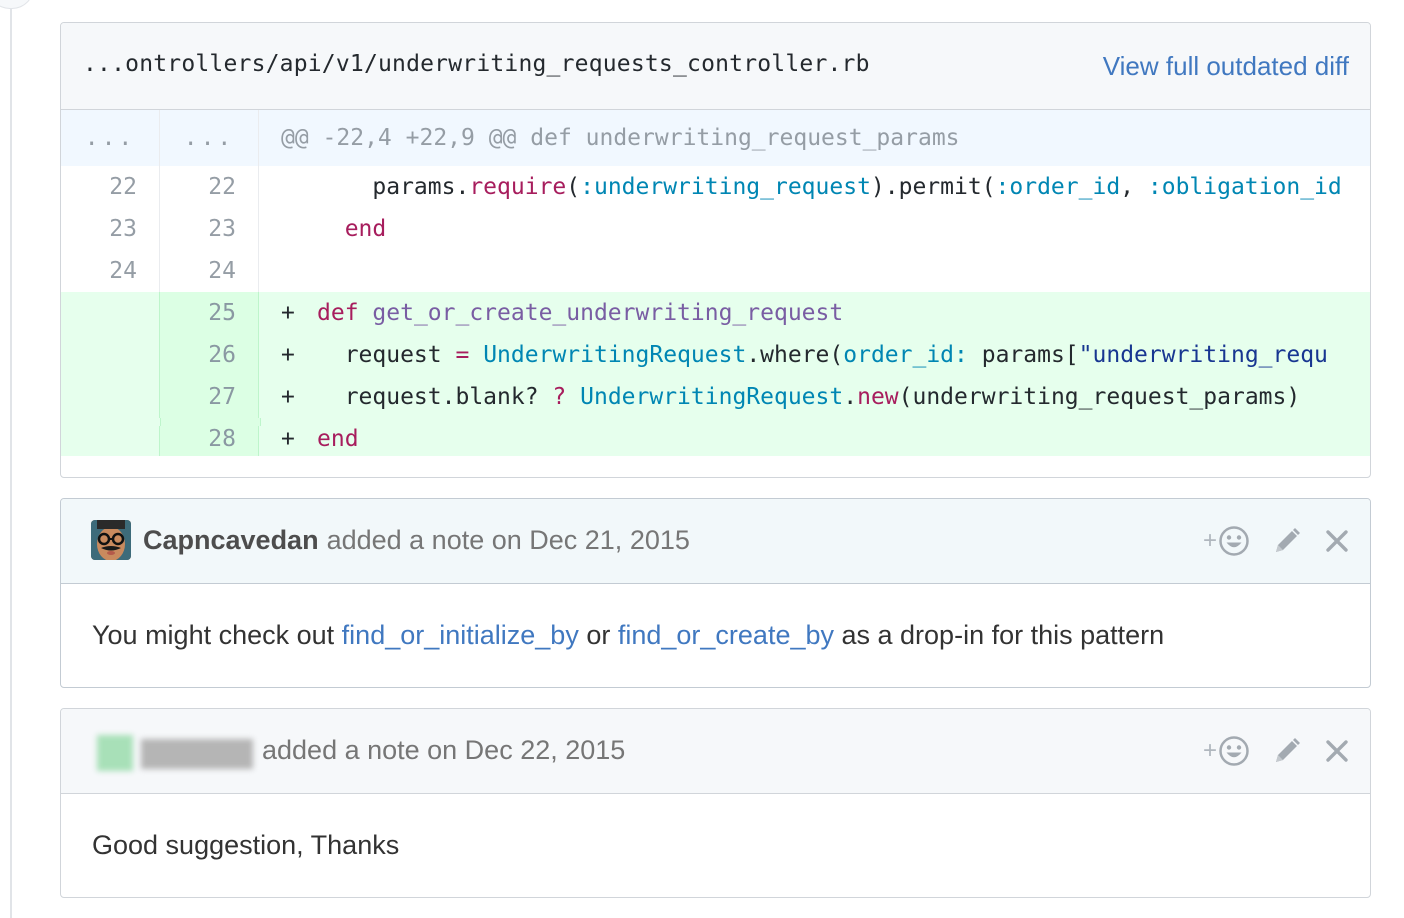  Describe the element at coordinates (814, 271) in the screenshot. I see `code-line` at that location.